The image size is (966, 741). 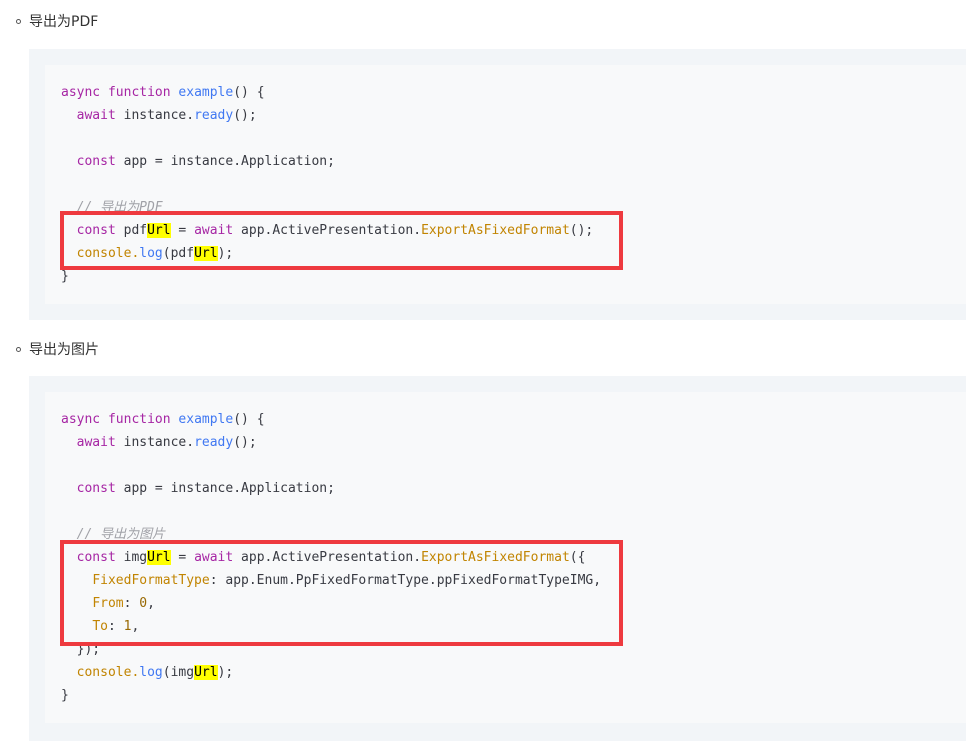 I want to click on list-item-export-pdf: 导出为PDF, so click(x=57, y=21).